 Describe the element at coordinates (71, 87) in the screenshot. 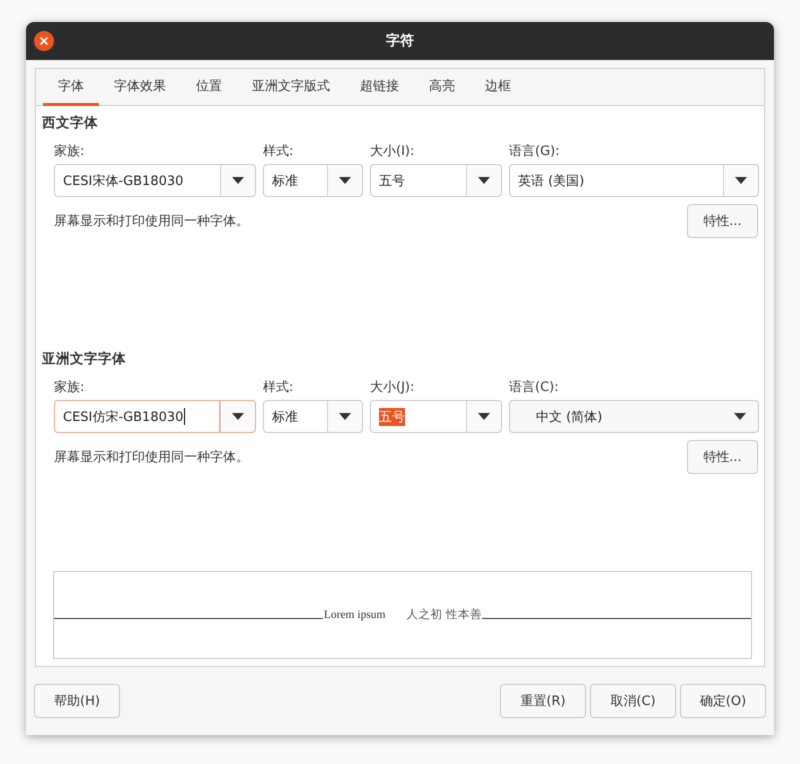

I see `tab: 字体` at that location.